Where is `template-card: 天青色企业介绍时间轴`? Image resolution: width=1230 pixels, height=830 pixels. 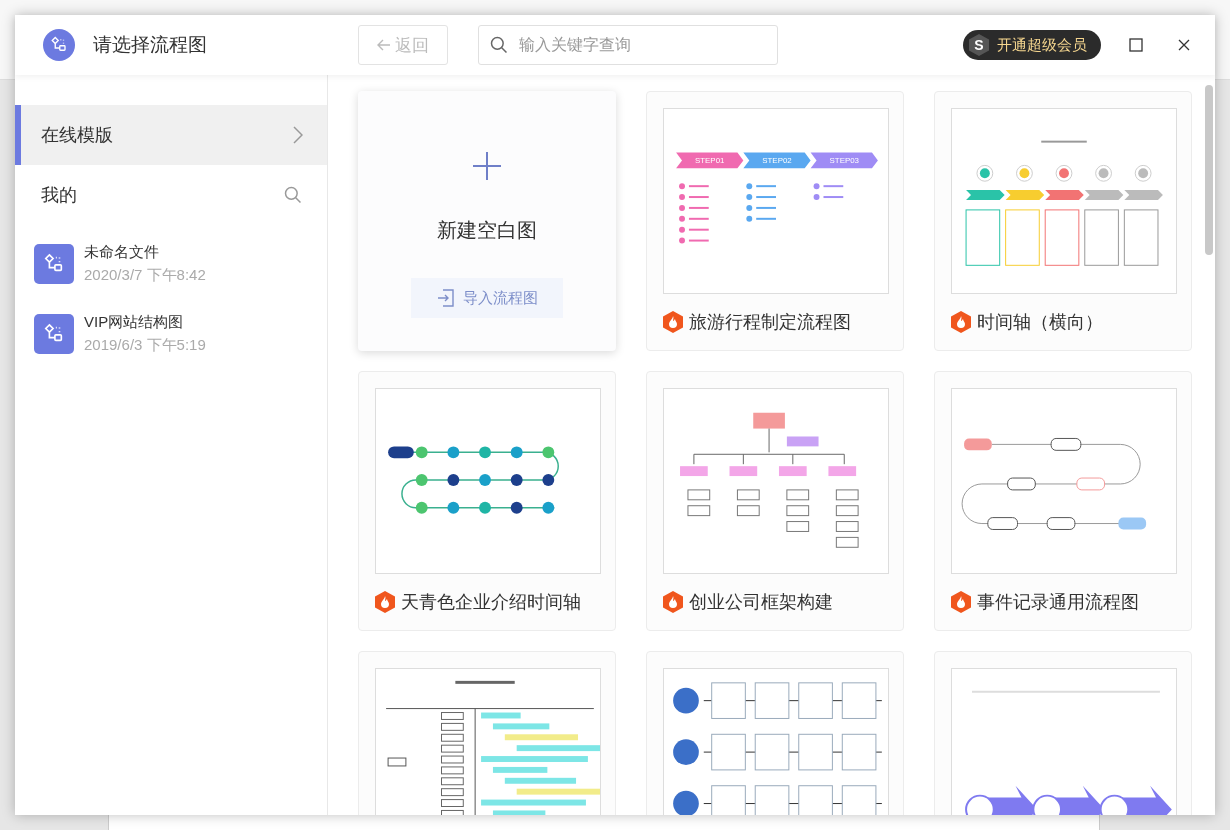 template-card: 天青色企业介绍时间轴 is located at coordinates (487, 501).